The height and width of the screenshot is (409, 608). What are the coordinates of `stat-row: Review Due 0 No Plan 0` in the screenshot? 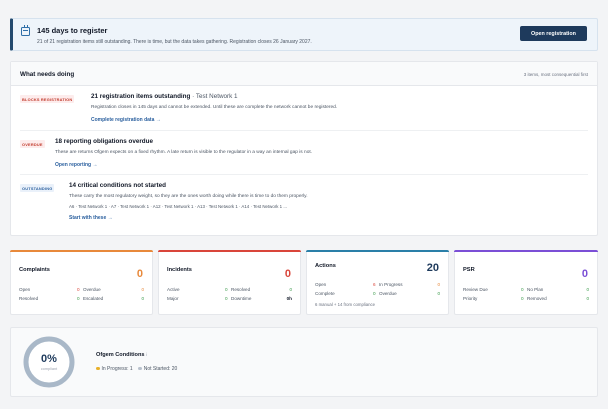 It's located at (526, 289).